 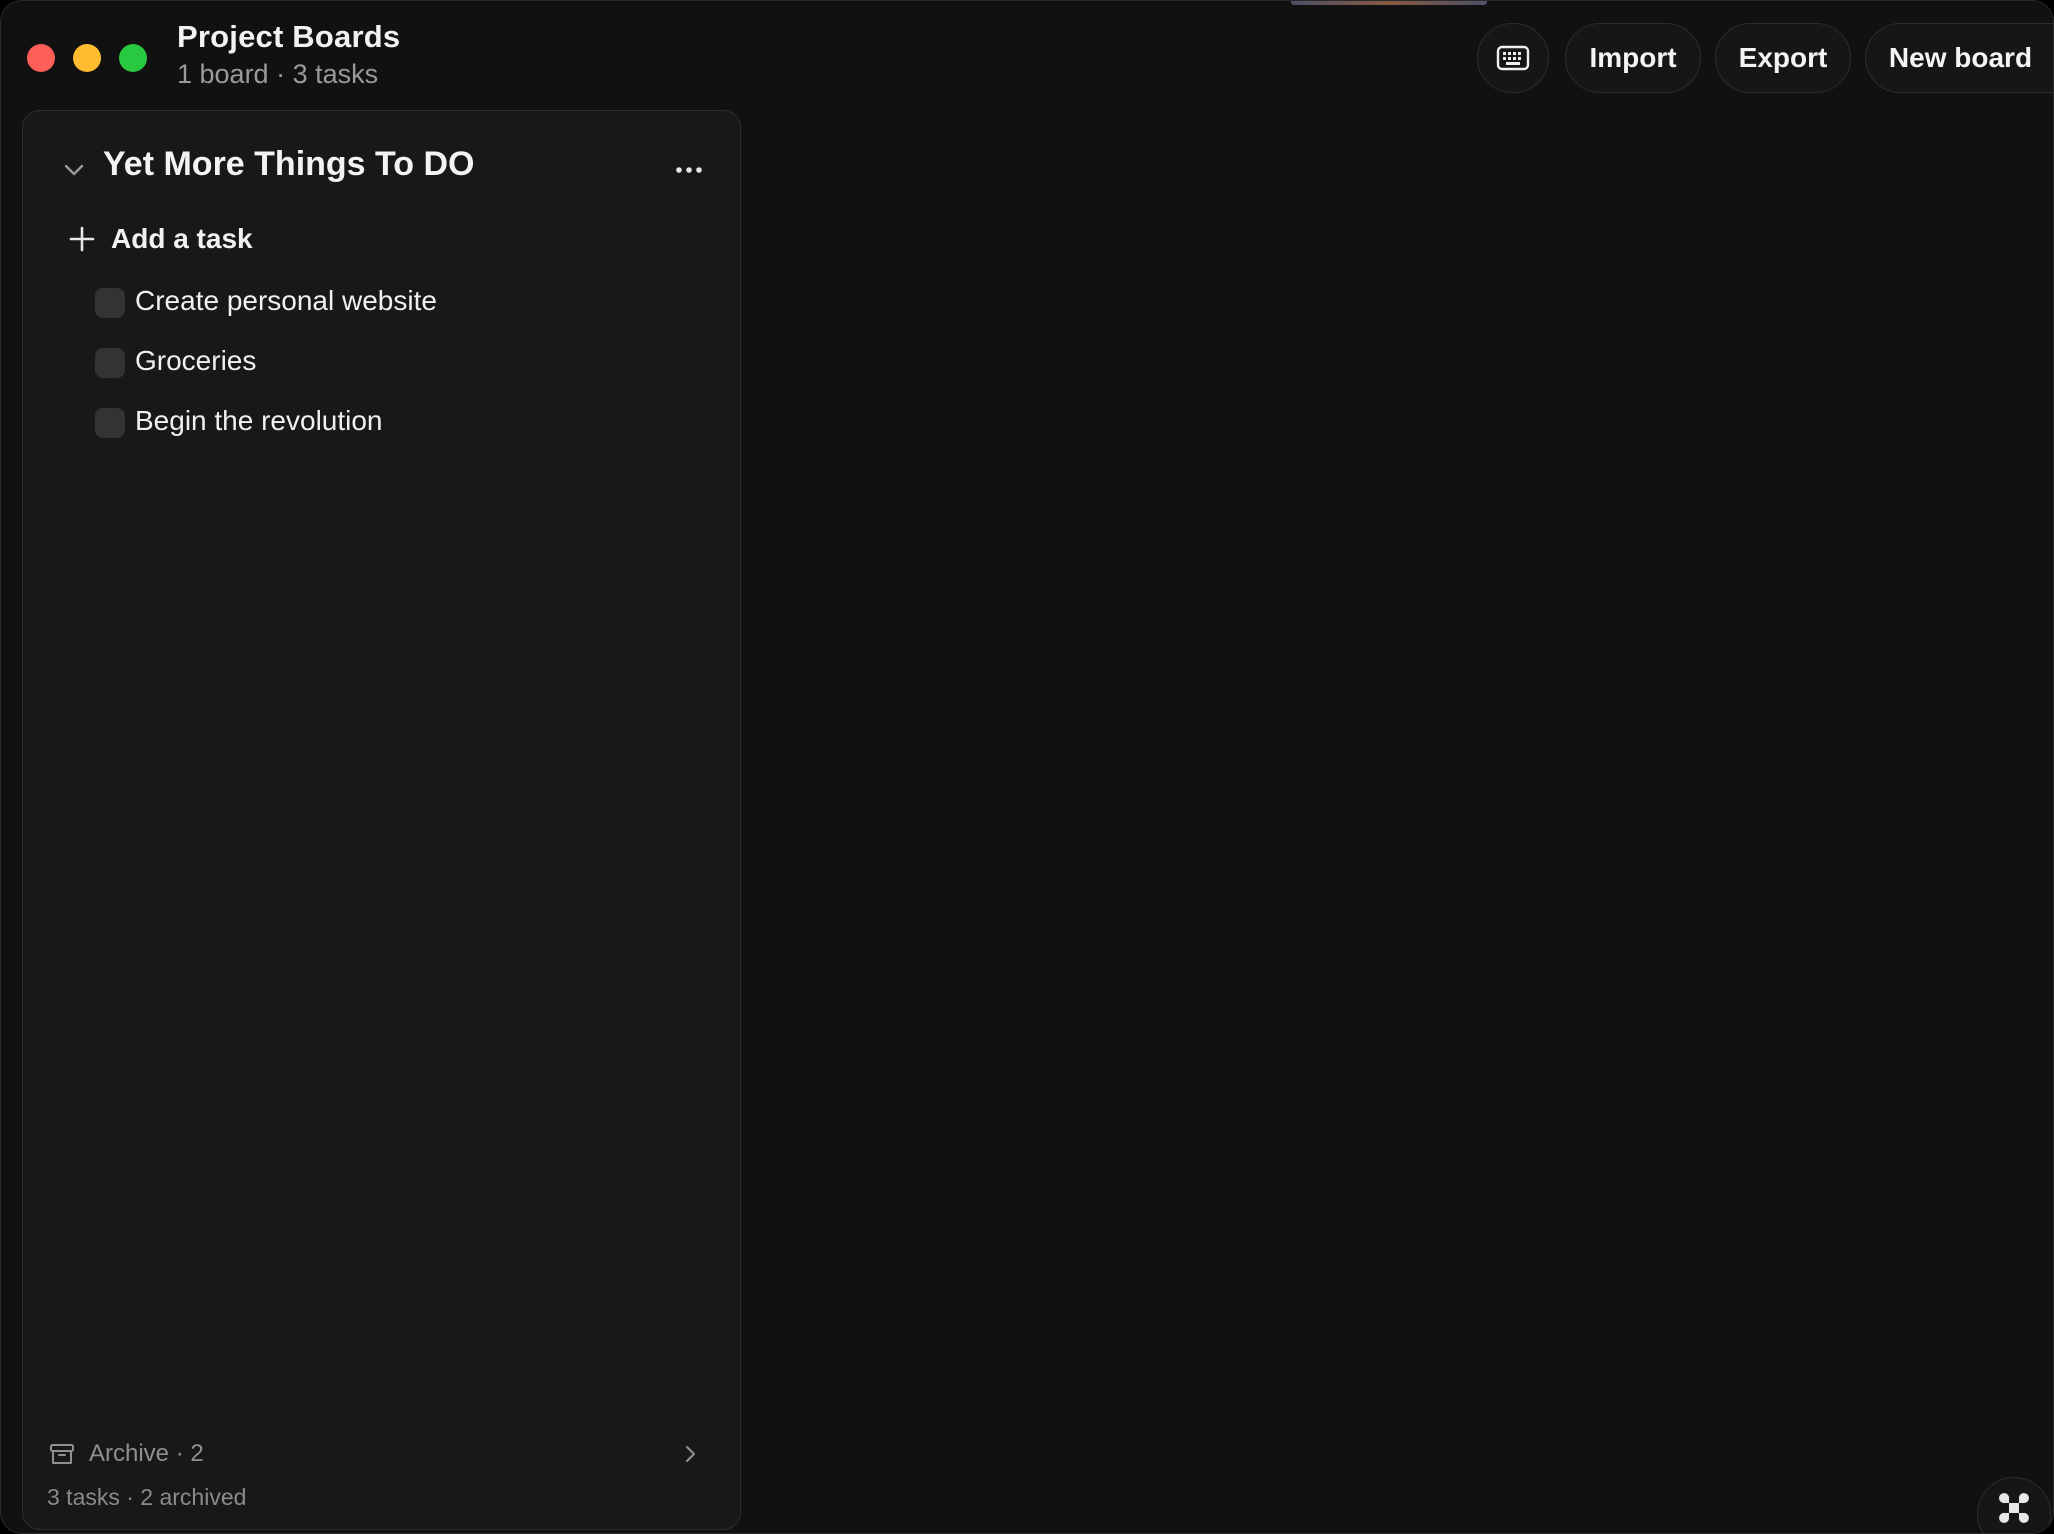 What do you see at coordinates (196, 360) in the screenshot?
I see `task-label: Groceries` at bounding box center [196, 360].